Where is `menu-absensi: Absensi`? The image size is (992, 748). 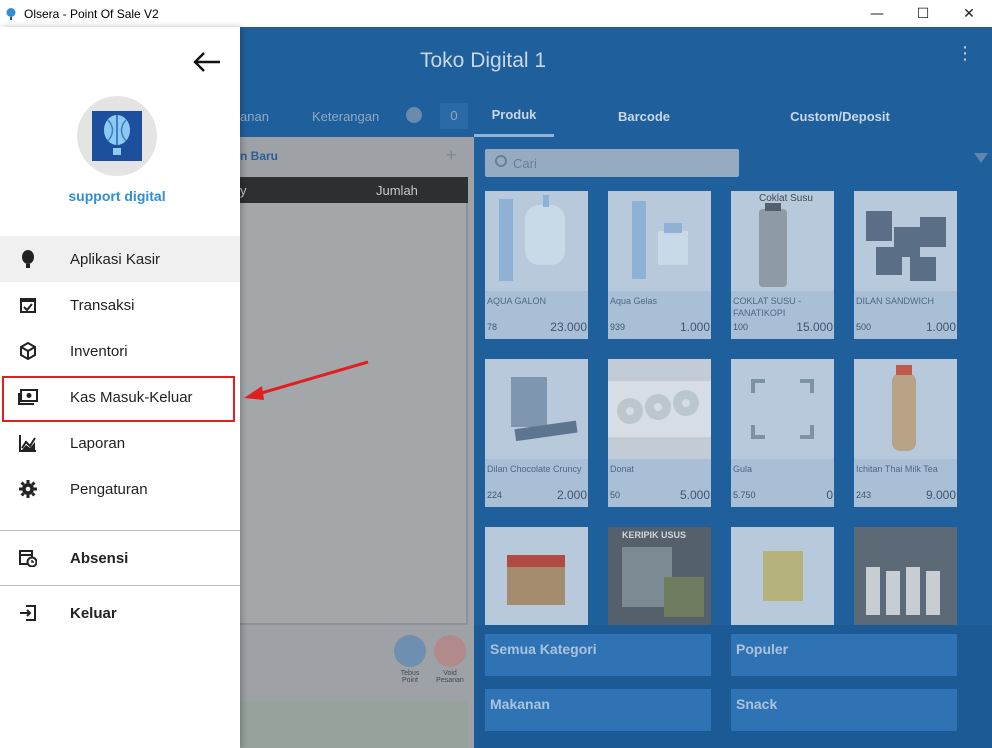
menu-absensi: Absensi is located at coordinates (120, 558).